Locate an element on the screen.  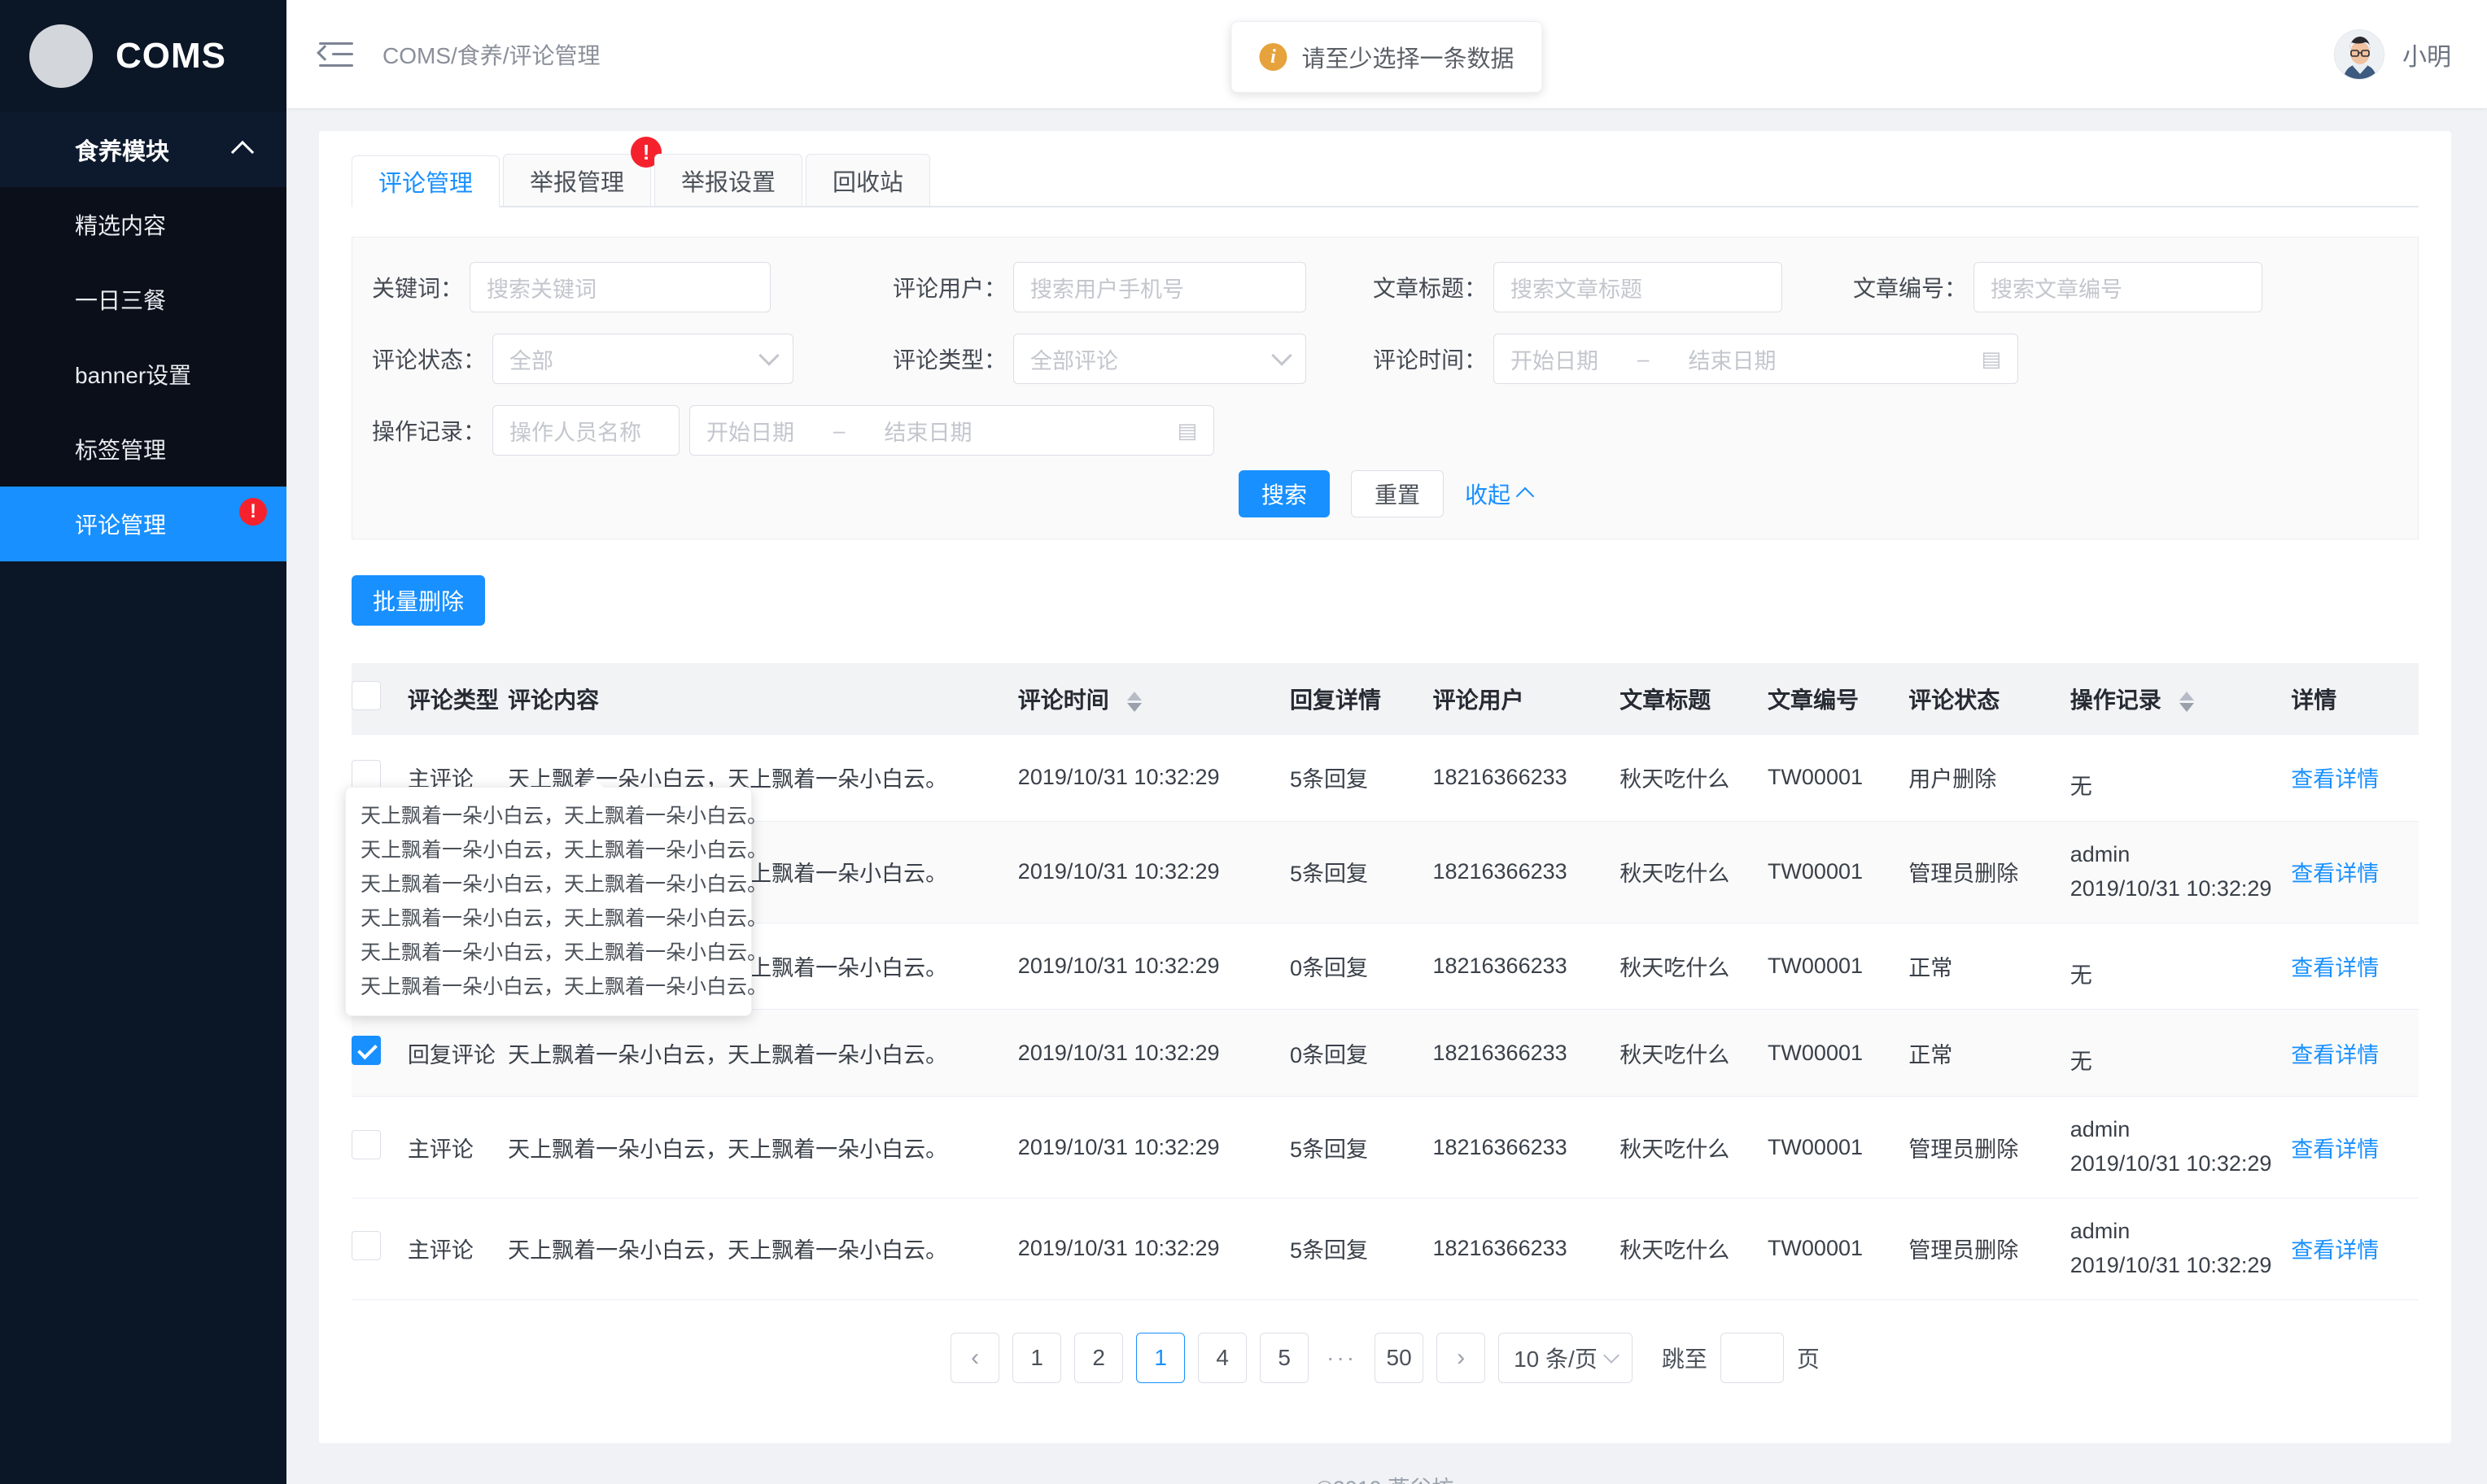
filter-label: 文章标题： is located at coordinates (1430, 288).